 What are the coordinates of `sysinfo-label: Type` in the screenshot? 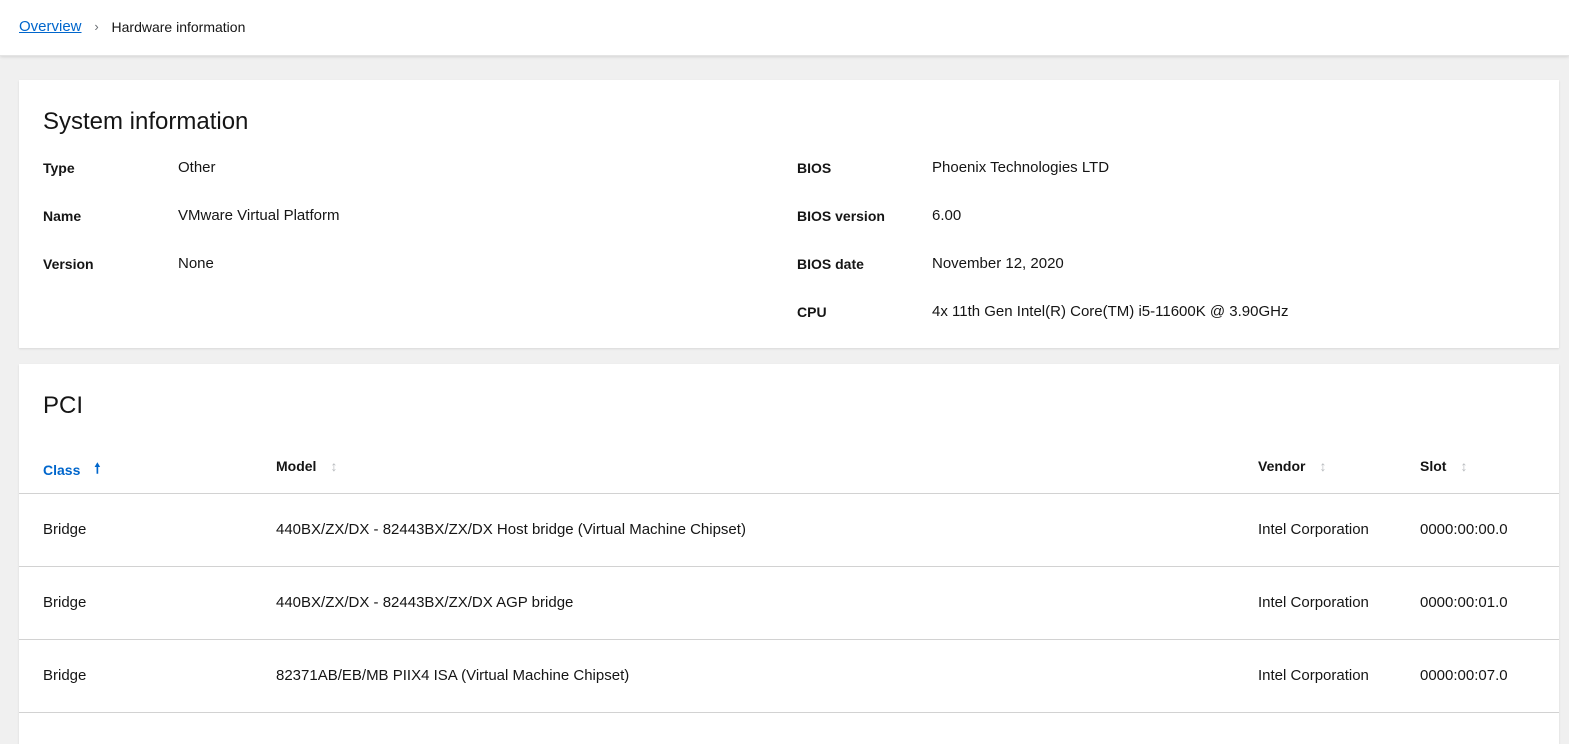 It's located at (59, 168).